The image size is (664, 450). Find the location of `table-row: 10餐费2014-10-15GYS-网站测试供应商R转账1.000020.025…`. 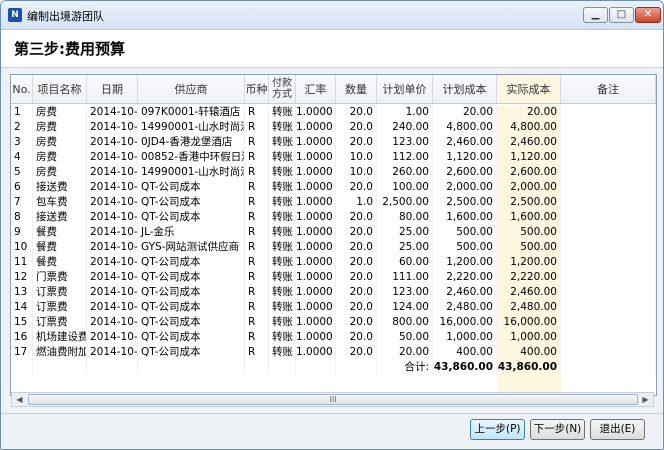

table-row: 10餐费2014-10-15GYS-网站测试供应商R转账1.000020.025… is located at coordinates (333, 247).